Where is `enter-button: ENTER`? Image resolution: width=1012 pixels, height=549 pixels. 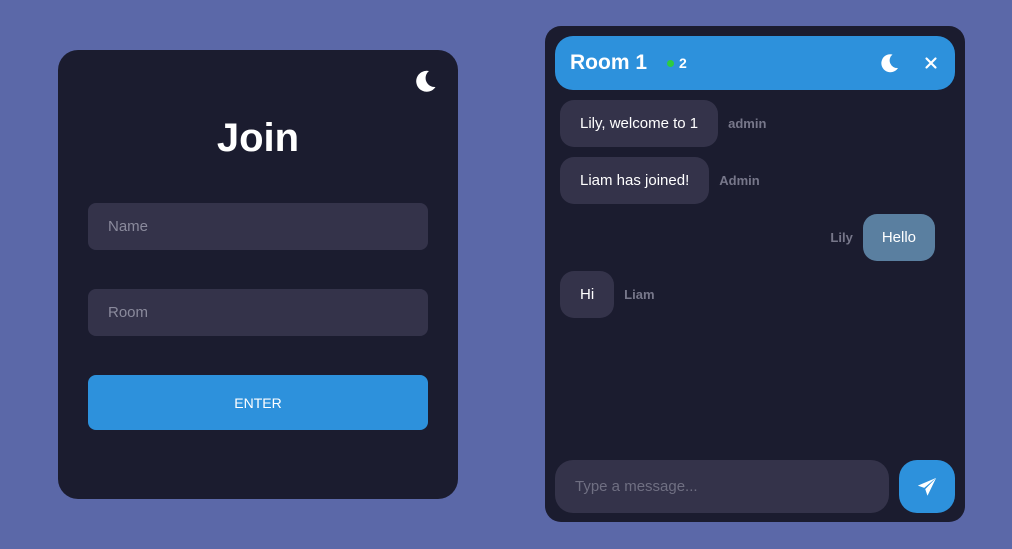
enter-button: ENTER is located at coordinates (258, 402).